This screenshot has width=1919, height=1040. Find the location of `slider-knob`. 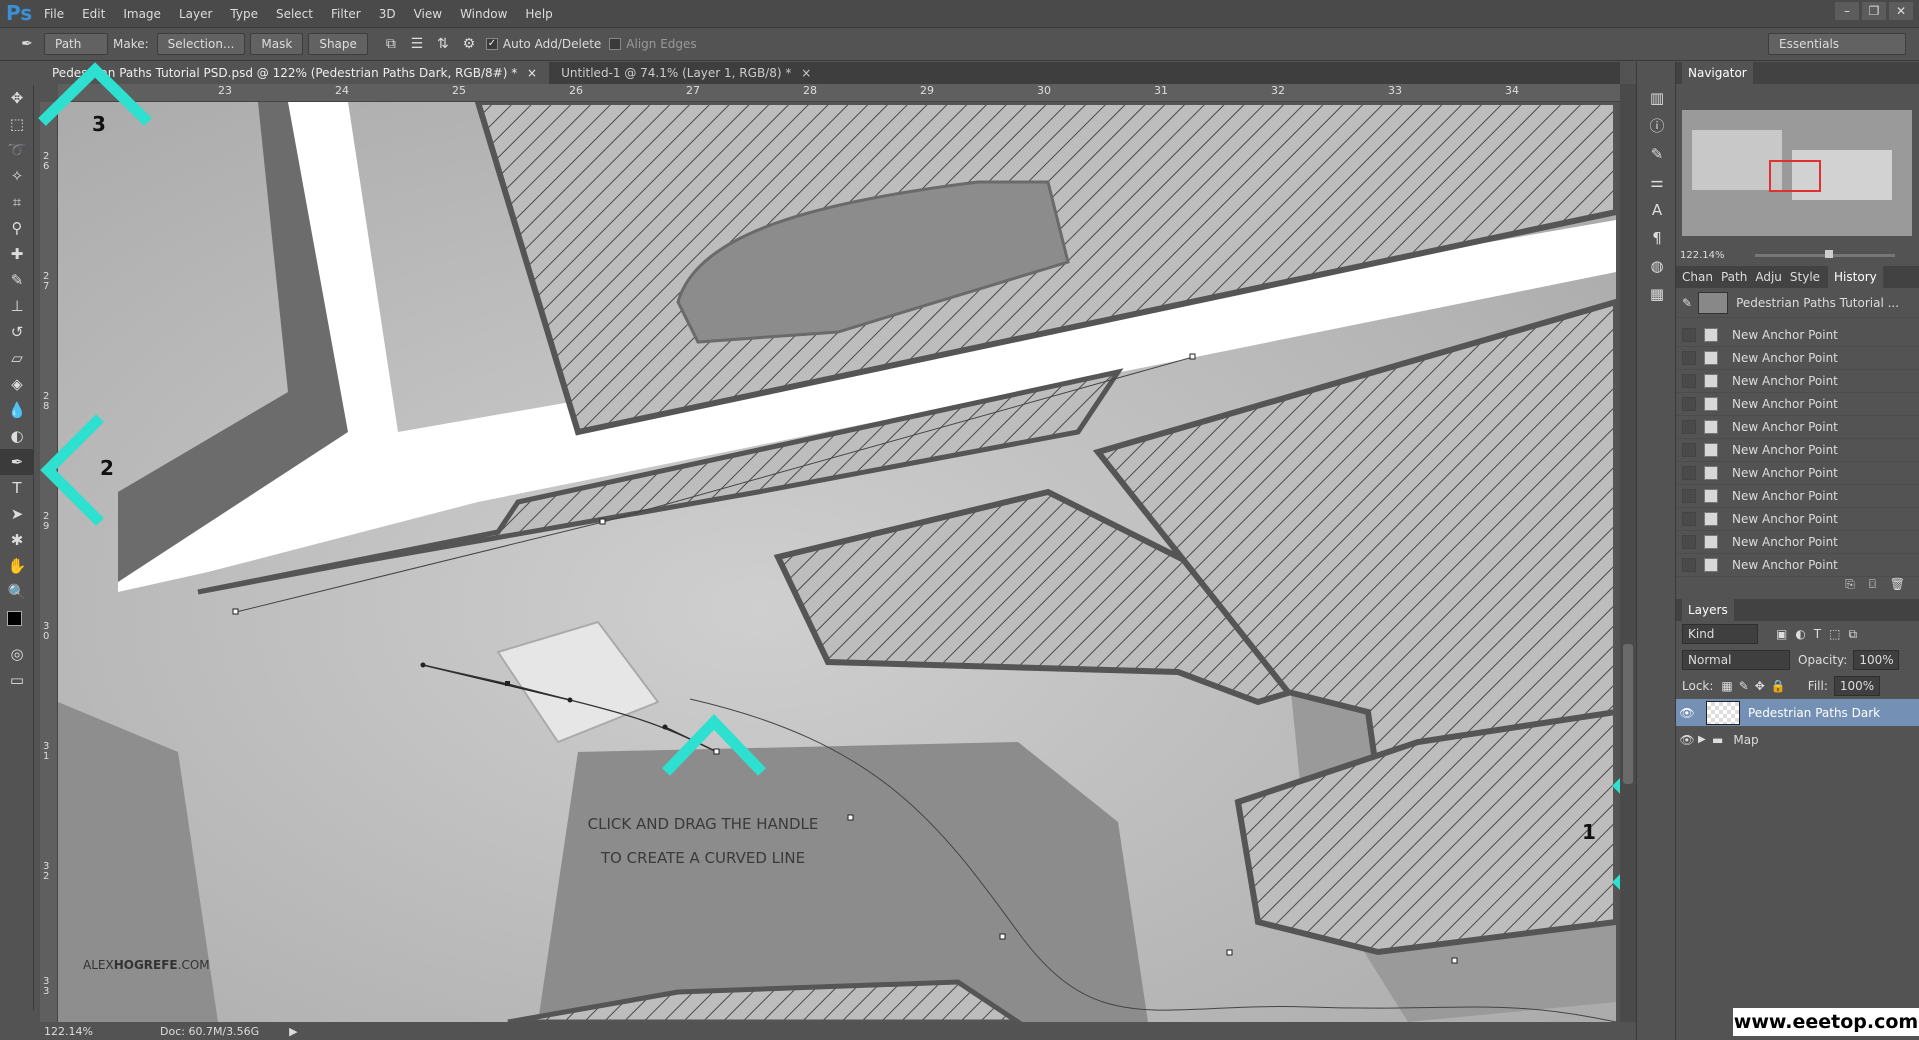

slider-knob is located at coordinates (1828, 253).